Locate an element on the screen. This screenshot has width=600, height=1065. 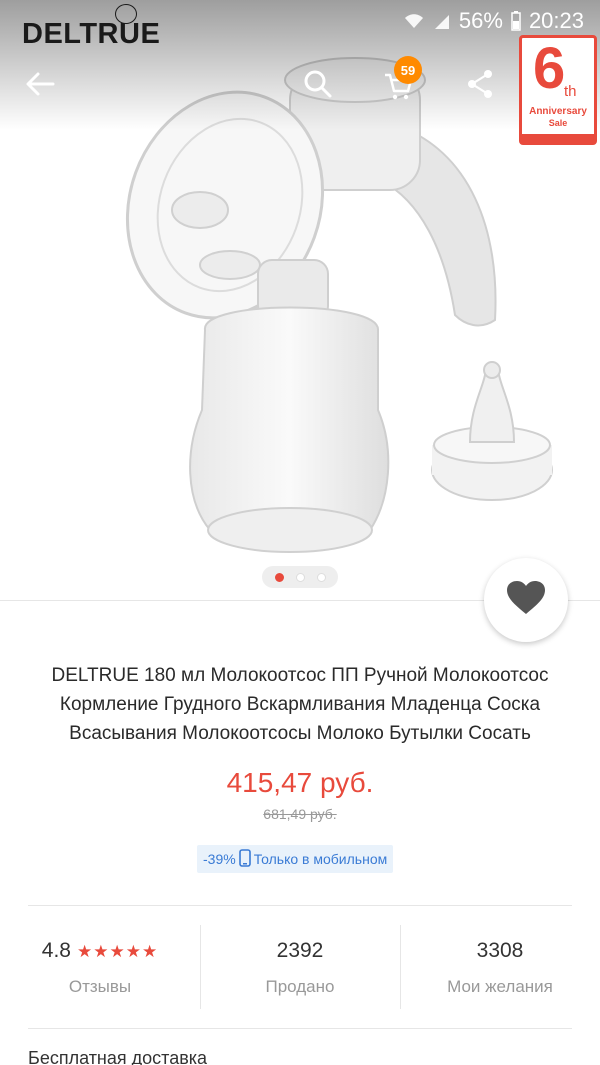
search-icon is located at coordinates (318, 86).